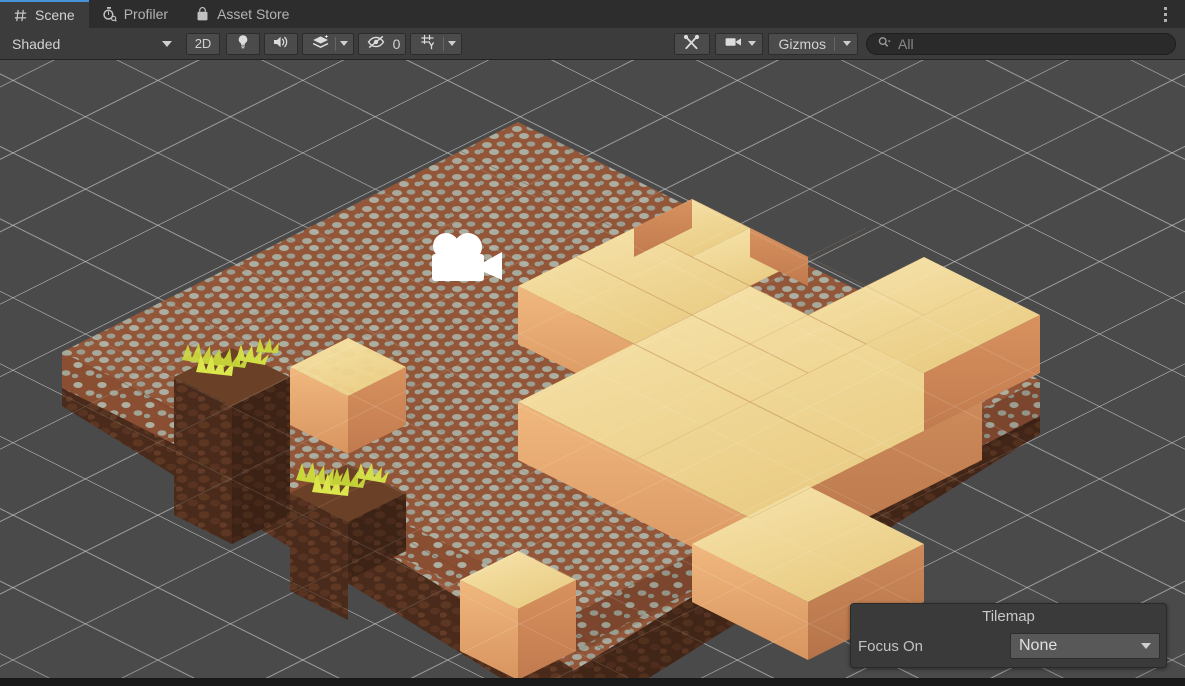  Describe the element at coordinates (109, 14) in the screenshot. I see `stopwatch-icon` at that location.